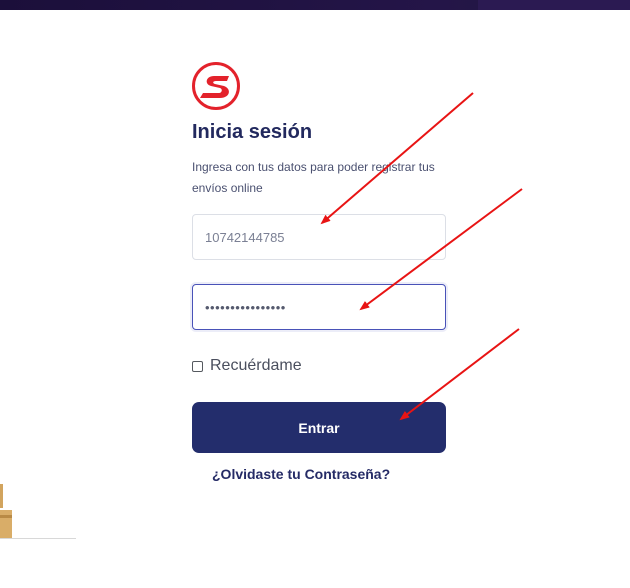 The height and width of the screenshot is (588, 630). Describe the element at coordinates (216, 86) in the screenshot. I see `brand-logo-icon` at that location.